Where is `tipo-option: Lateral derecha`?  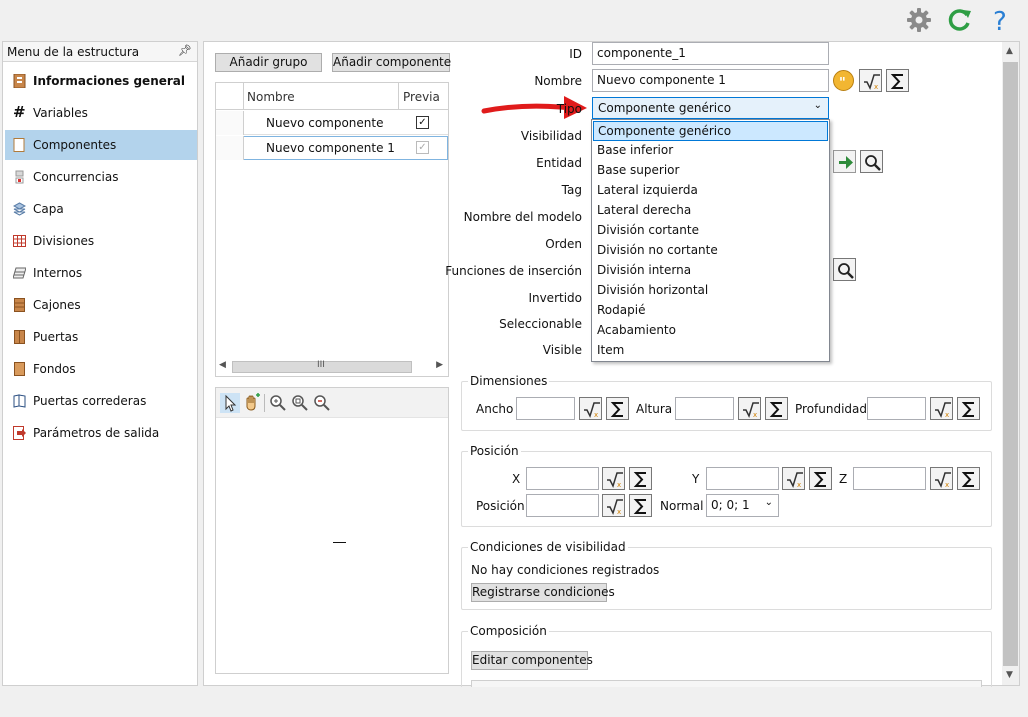 tipo-option: Lateral derecha is located at coordinates (710, 211).